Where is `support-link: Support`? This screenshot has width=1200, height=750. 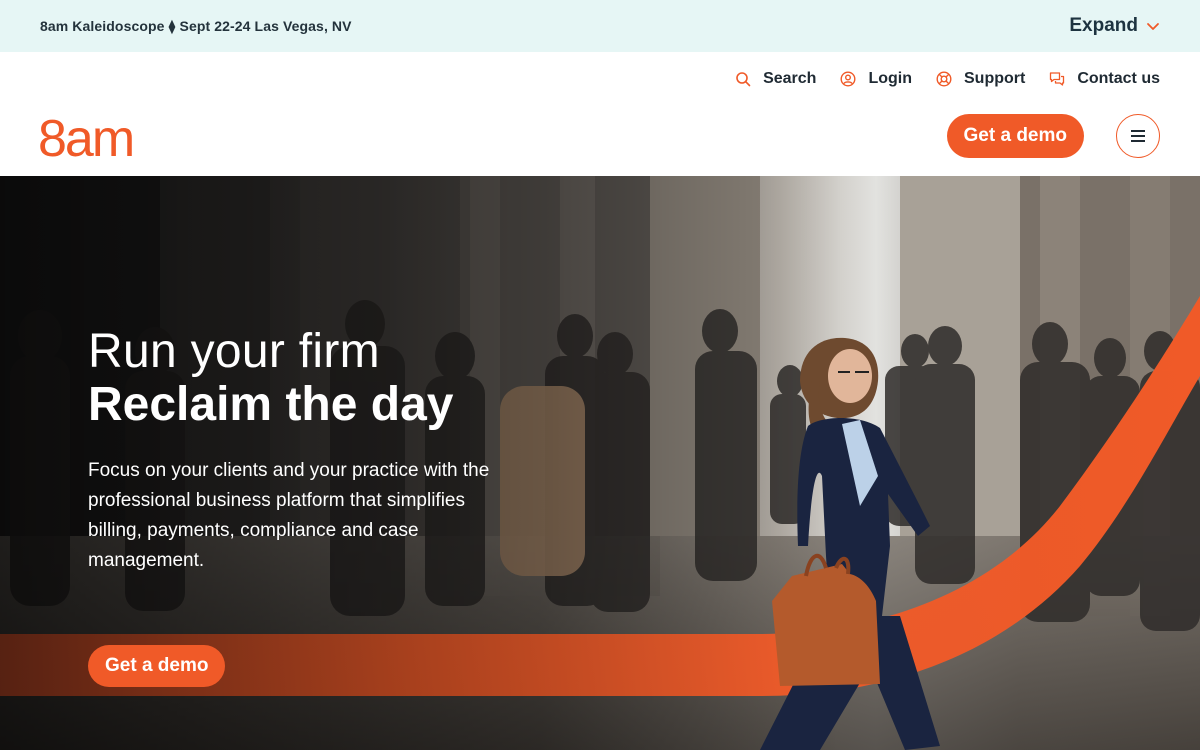 support-link: Support is located at coordinates (980, 79).